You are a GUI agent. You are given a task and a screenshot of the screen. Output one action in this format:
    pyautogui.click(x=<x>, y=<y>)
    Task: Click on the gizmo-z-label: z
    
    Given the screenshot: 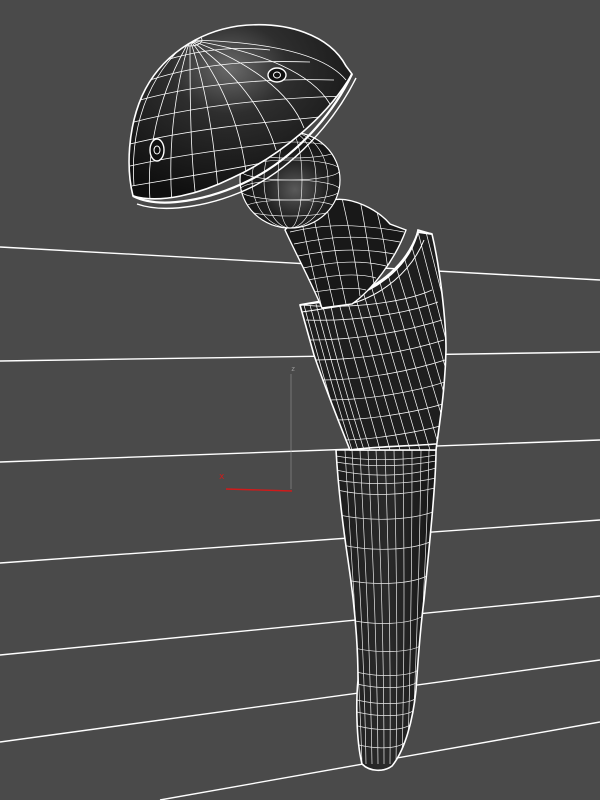 What is the action you would take?
    pyautogui.click(x=293, y=369)
    